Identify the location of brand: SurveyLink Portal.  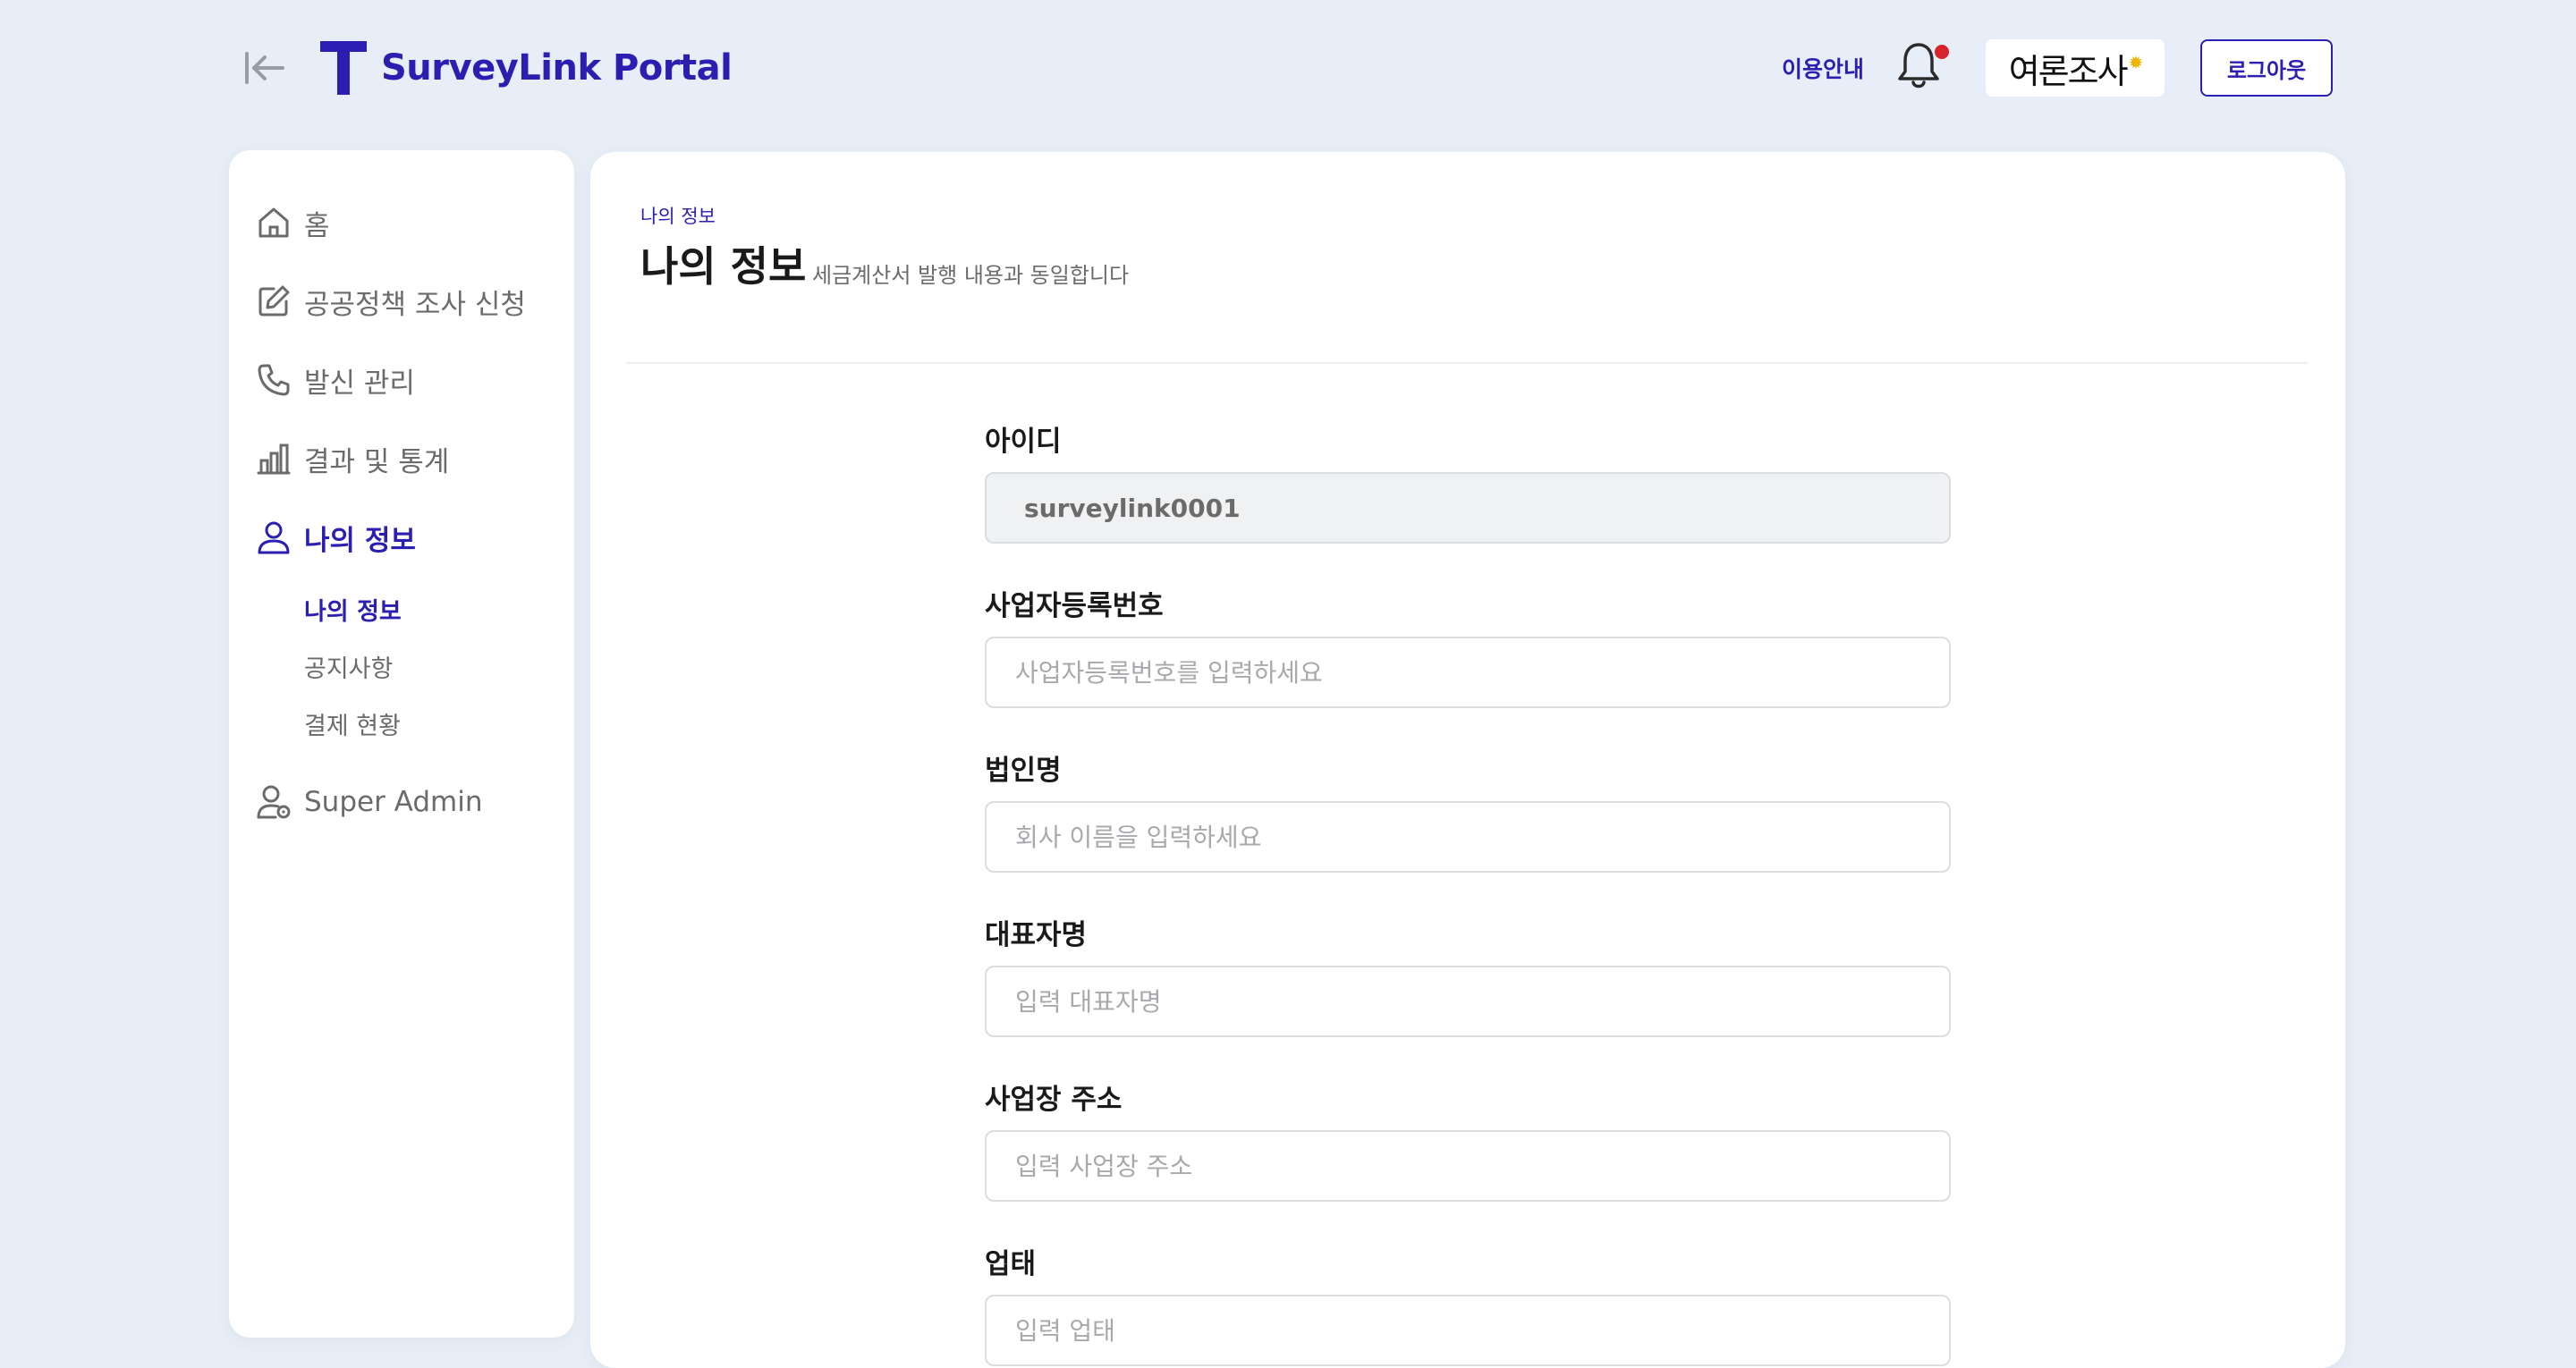
(526, 68).